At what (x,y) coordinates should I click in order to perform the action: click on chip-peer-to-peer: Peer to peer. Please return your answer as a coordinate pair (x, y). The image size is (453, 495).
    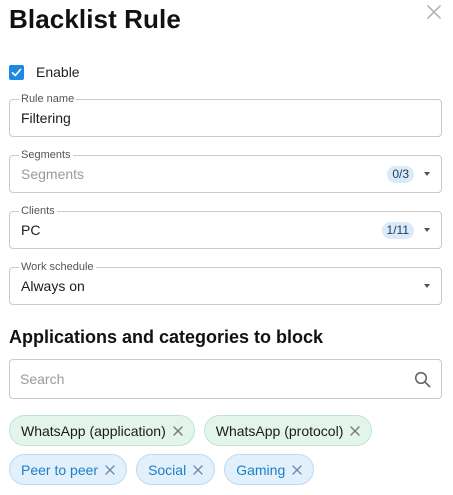
    Looking at the image, I should click on (68, 469).